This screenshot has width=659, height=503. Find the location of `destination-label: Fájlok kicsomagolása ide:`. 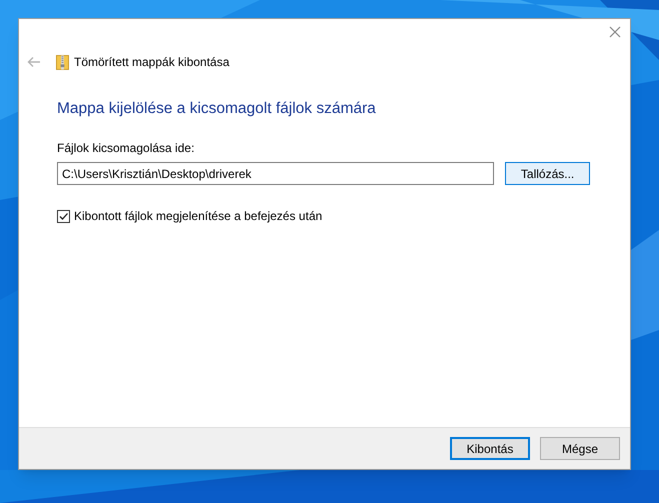

destination-label: Fájlok kicsomagolása ide: is located at coordinates (126, 149).